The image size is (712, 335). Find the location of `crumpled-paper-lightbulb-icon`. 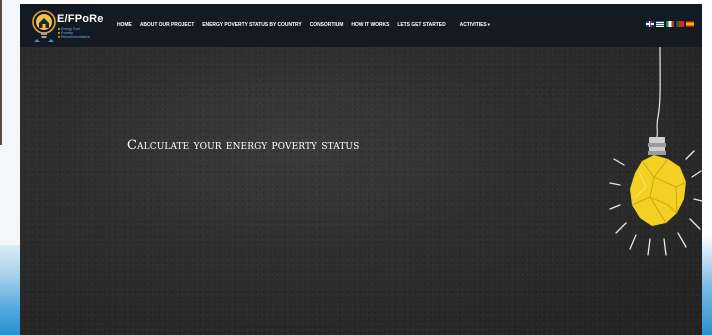

crumpled-paper-lightbulb-icon is located at coordinates (655, 151).